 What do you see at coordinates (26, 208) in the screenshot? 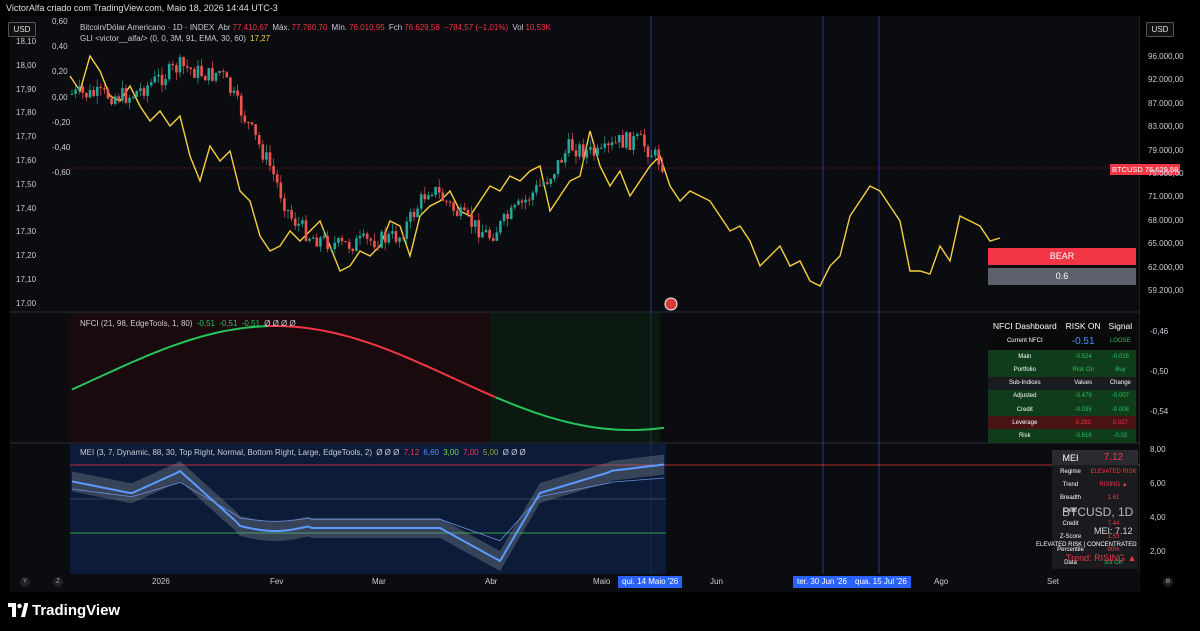
I see `left-axis-label: 17,40` at bounding box center [26, 208].